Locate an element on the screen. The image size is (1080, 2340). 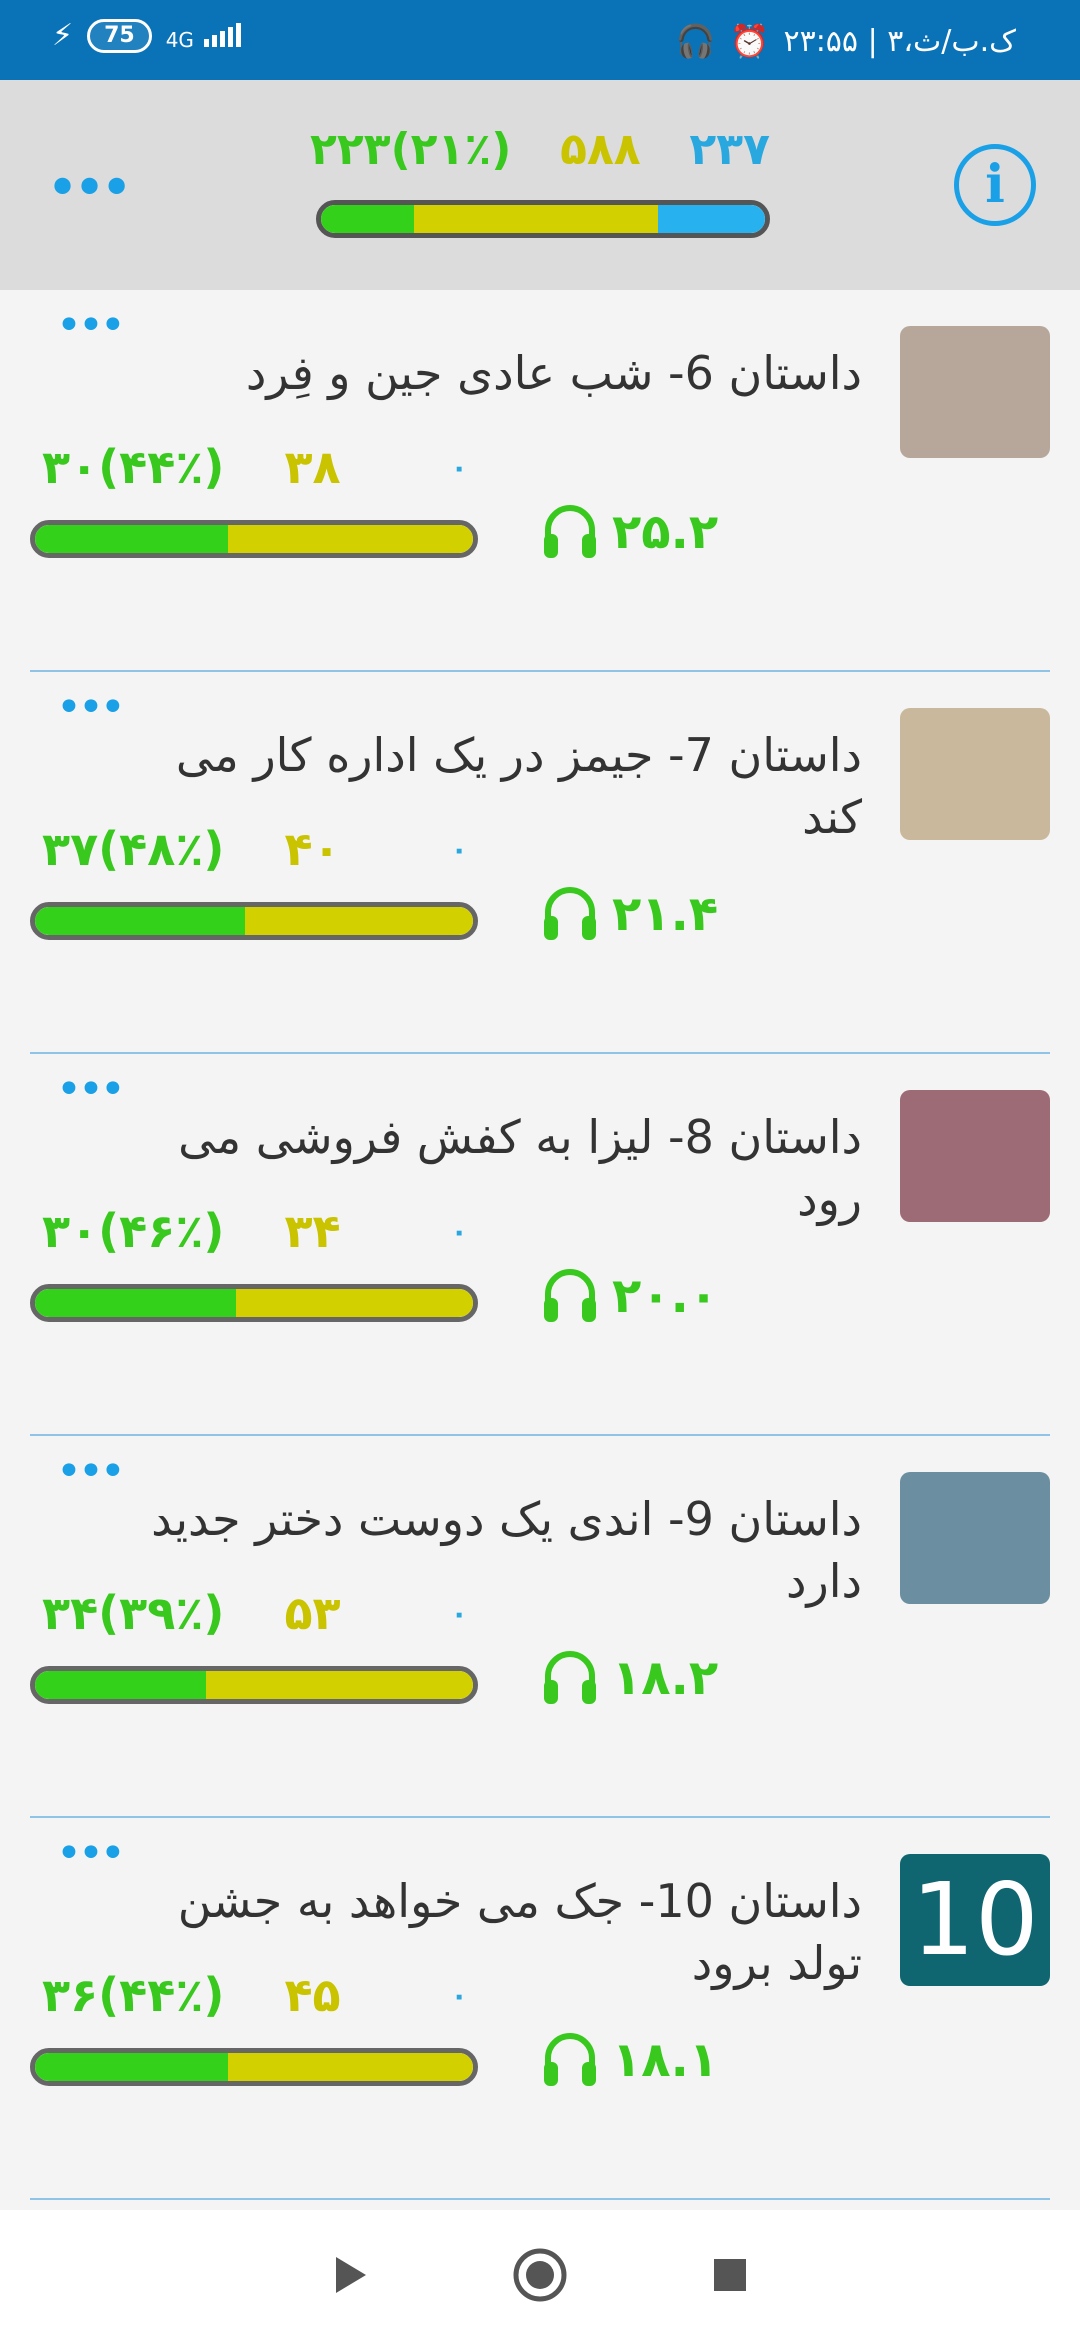
summary-blue-count: ۲۳۷ is located at coordinates (729, 149).